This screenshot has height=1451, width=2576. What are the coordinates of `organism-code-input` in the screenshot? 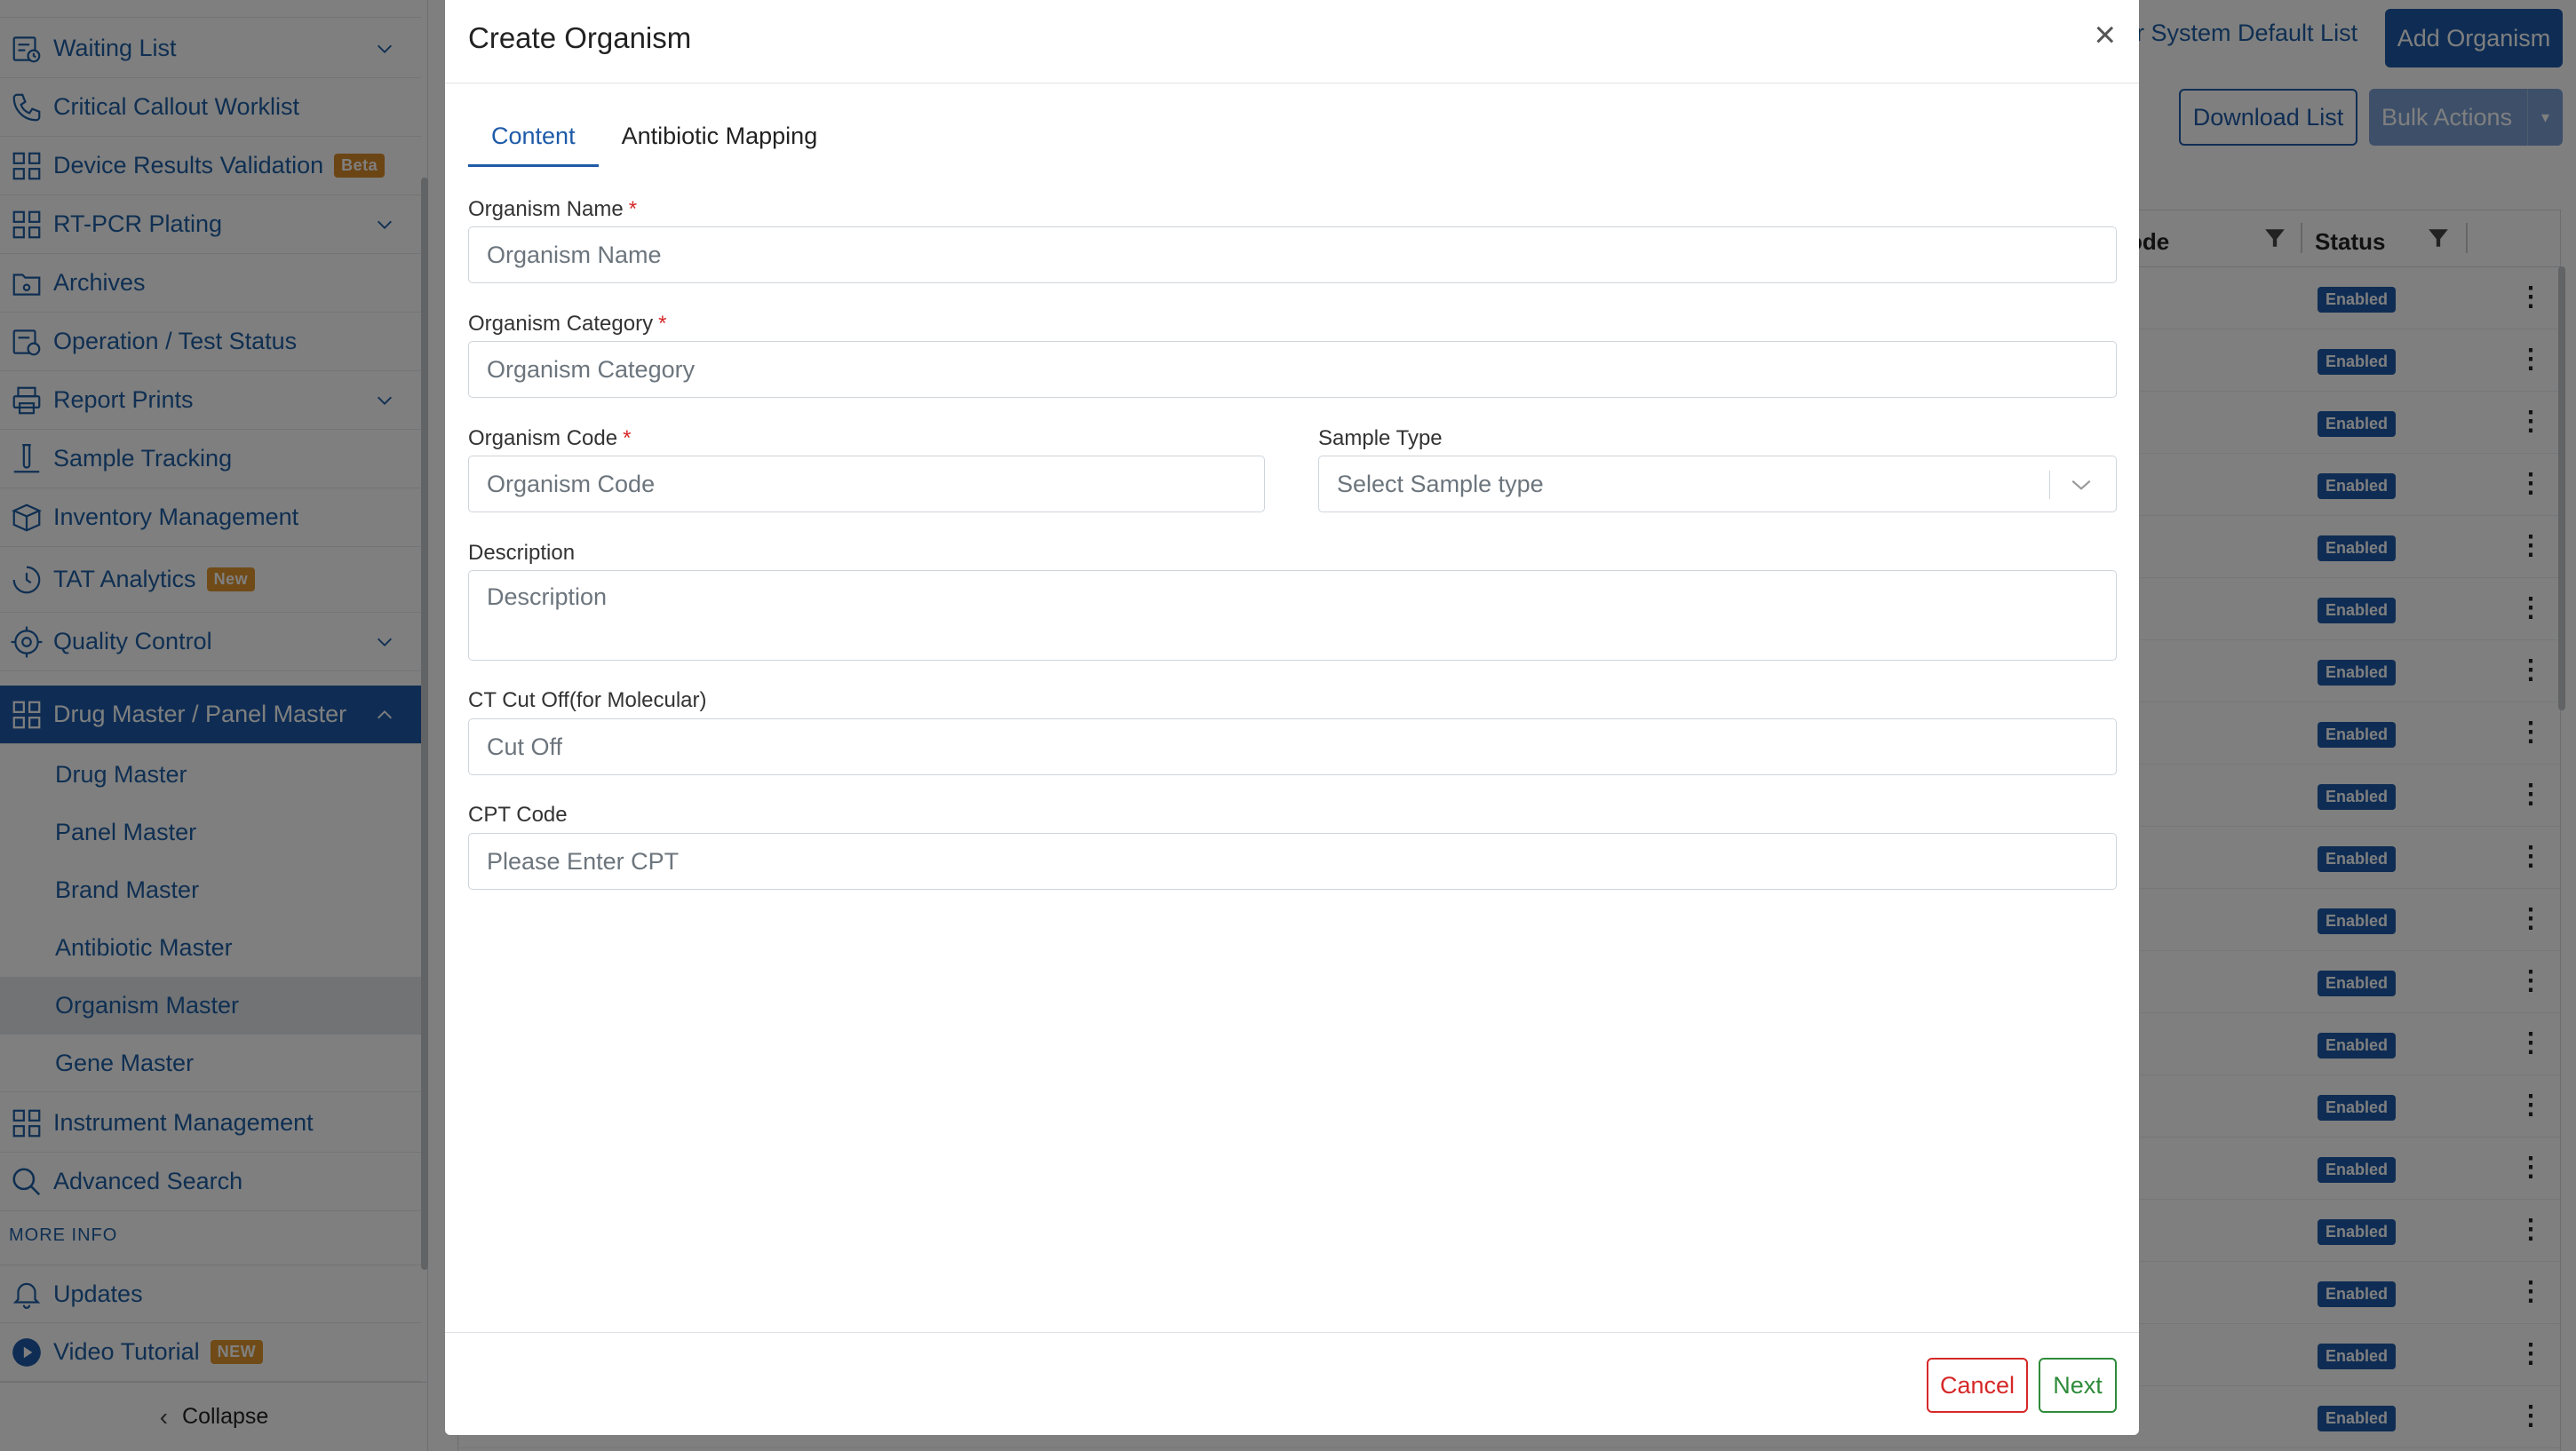 It's located at (866, 484).